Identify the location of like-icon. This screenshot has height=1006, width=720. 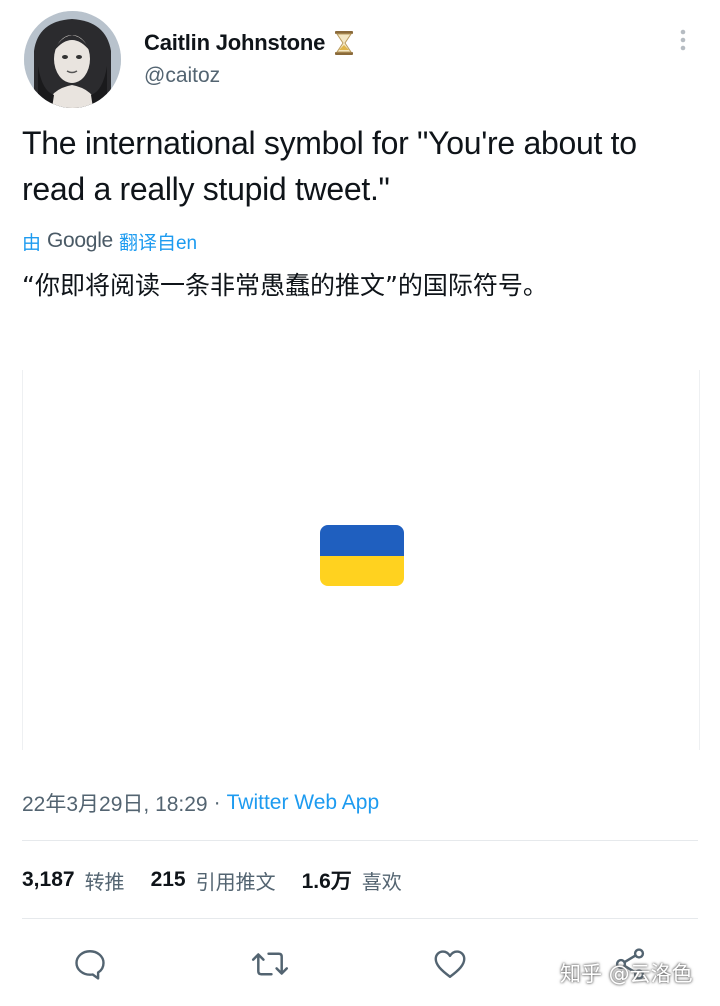
(450, 964).